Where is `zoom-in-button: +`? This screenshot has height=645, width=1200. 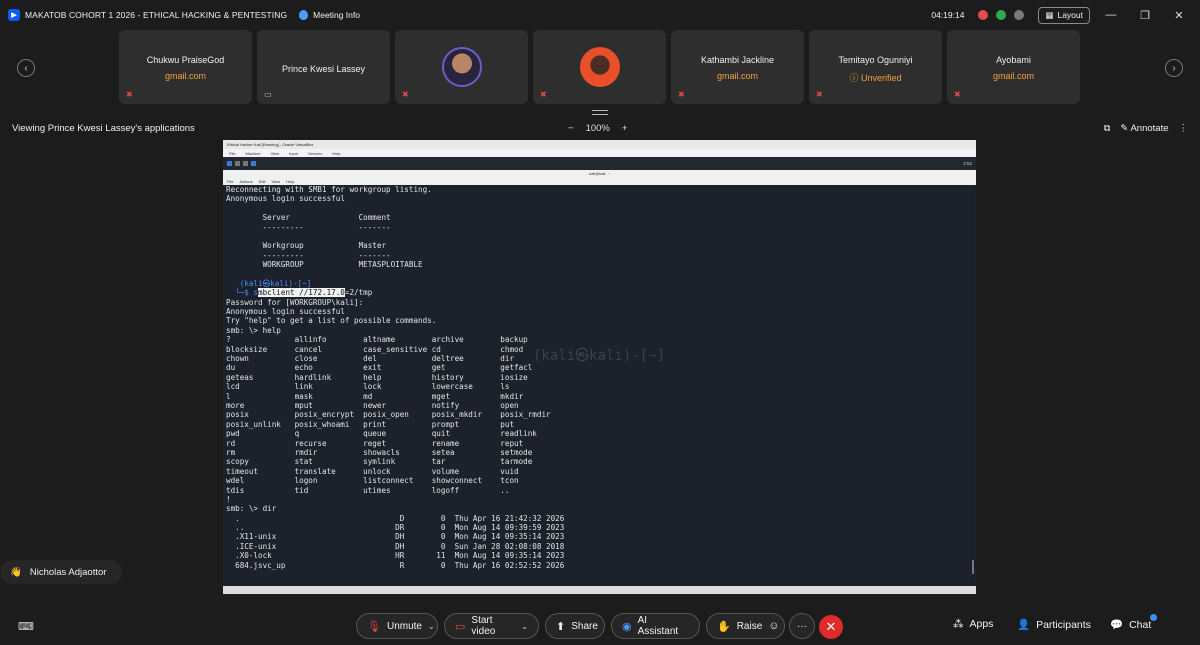 zoom-in-button: + is located at coordinates (625, 128).